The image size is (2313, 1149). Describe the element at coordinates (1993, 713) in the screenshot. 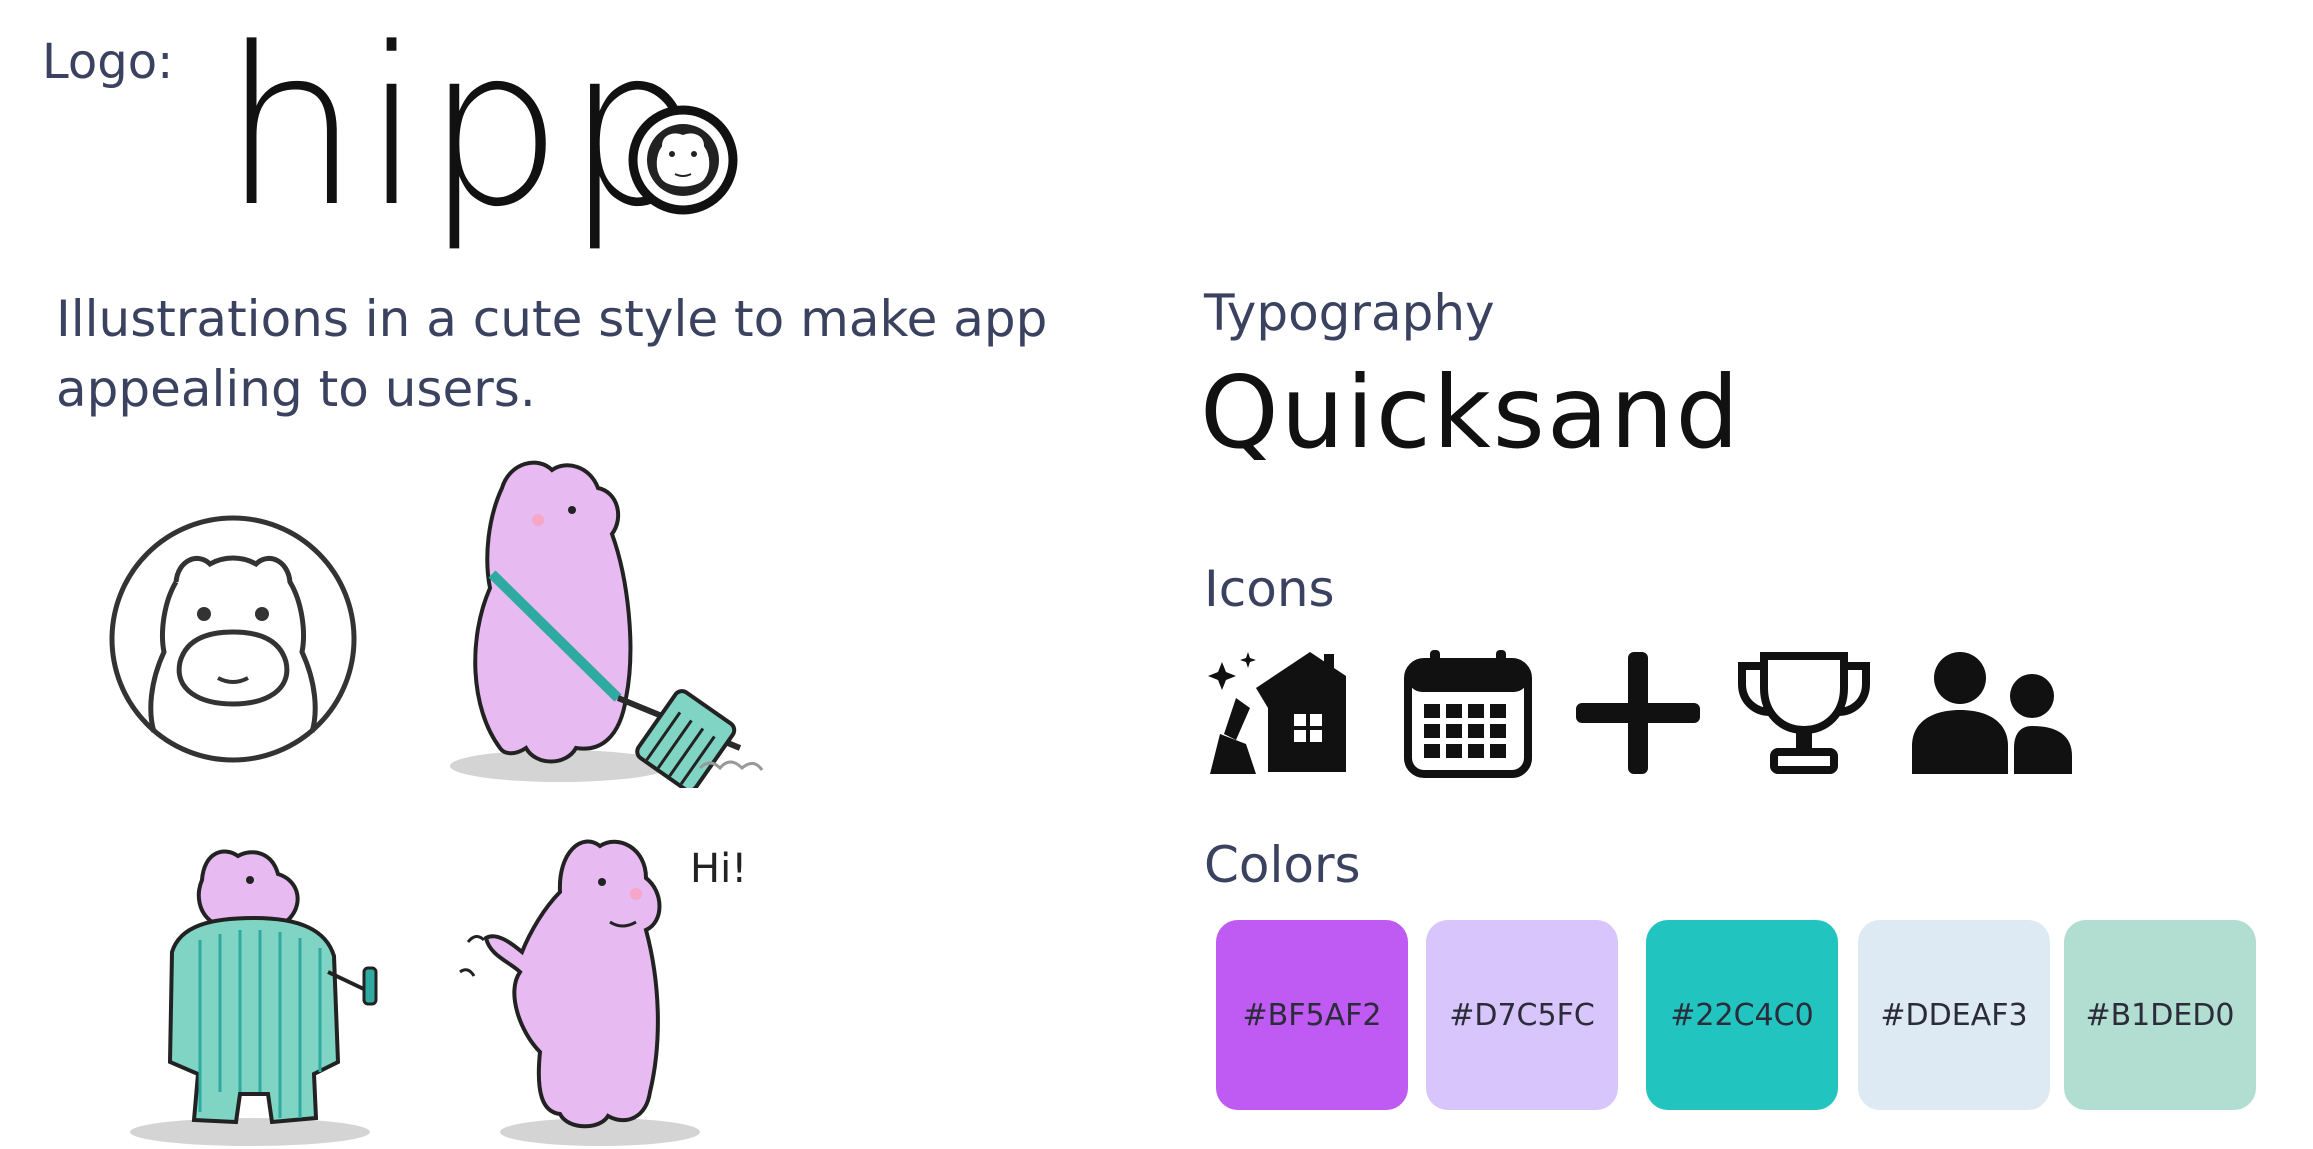

I see `users-icon` at that location.